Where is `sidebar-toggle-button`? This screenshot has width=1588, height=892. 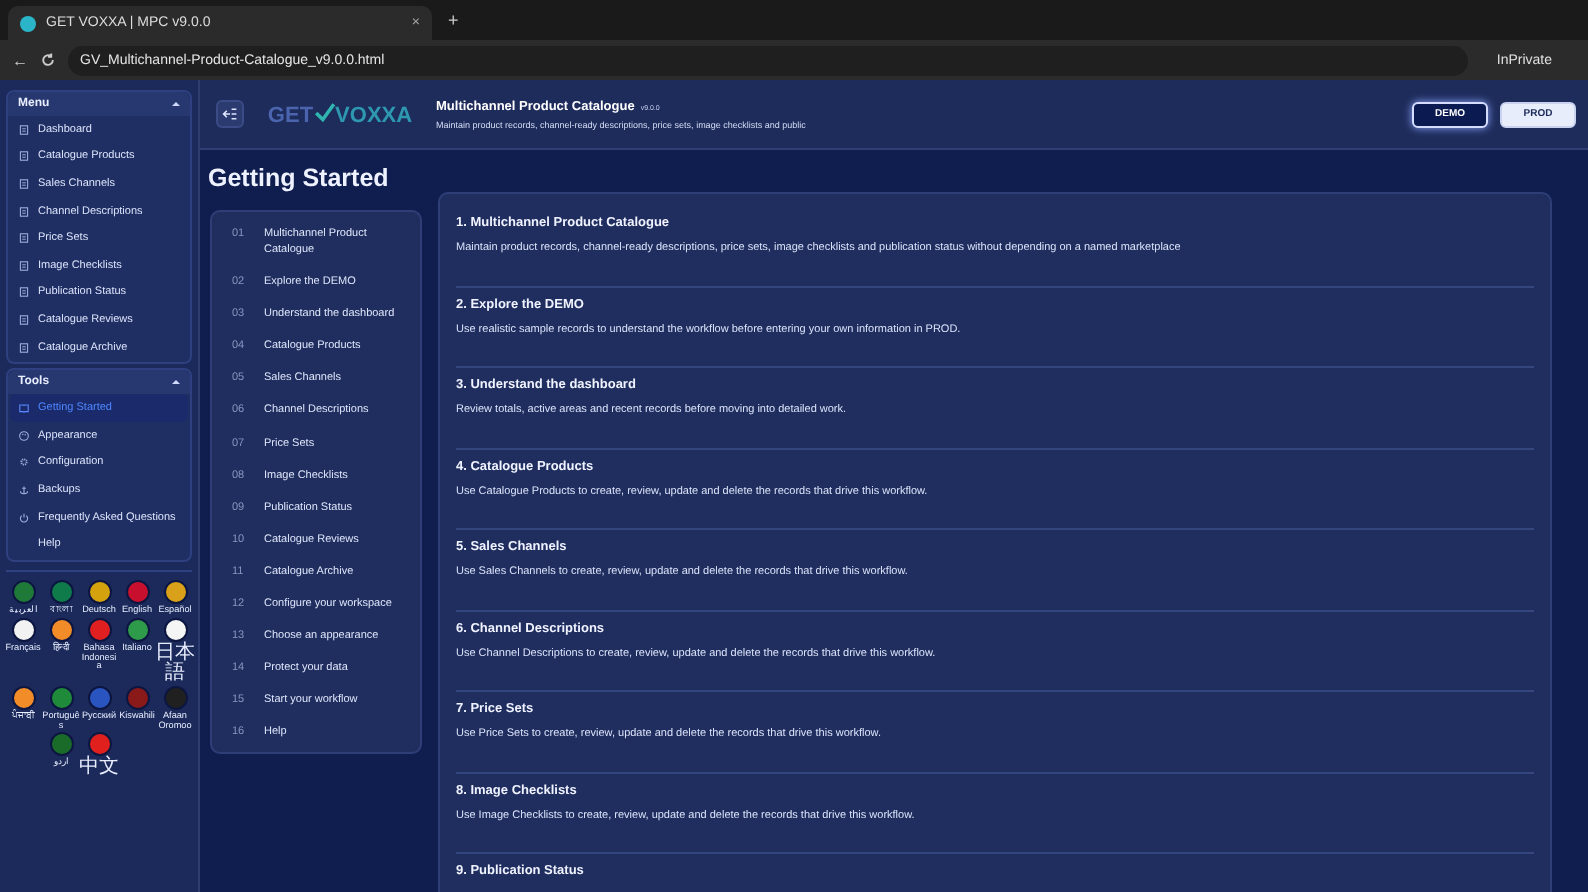 sidebar-toggle-button is located at coordinates (230, 114).